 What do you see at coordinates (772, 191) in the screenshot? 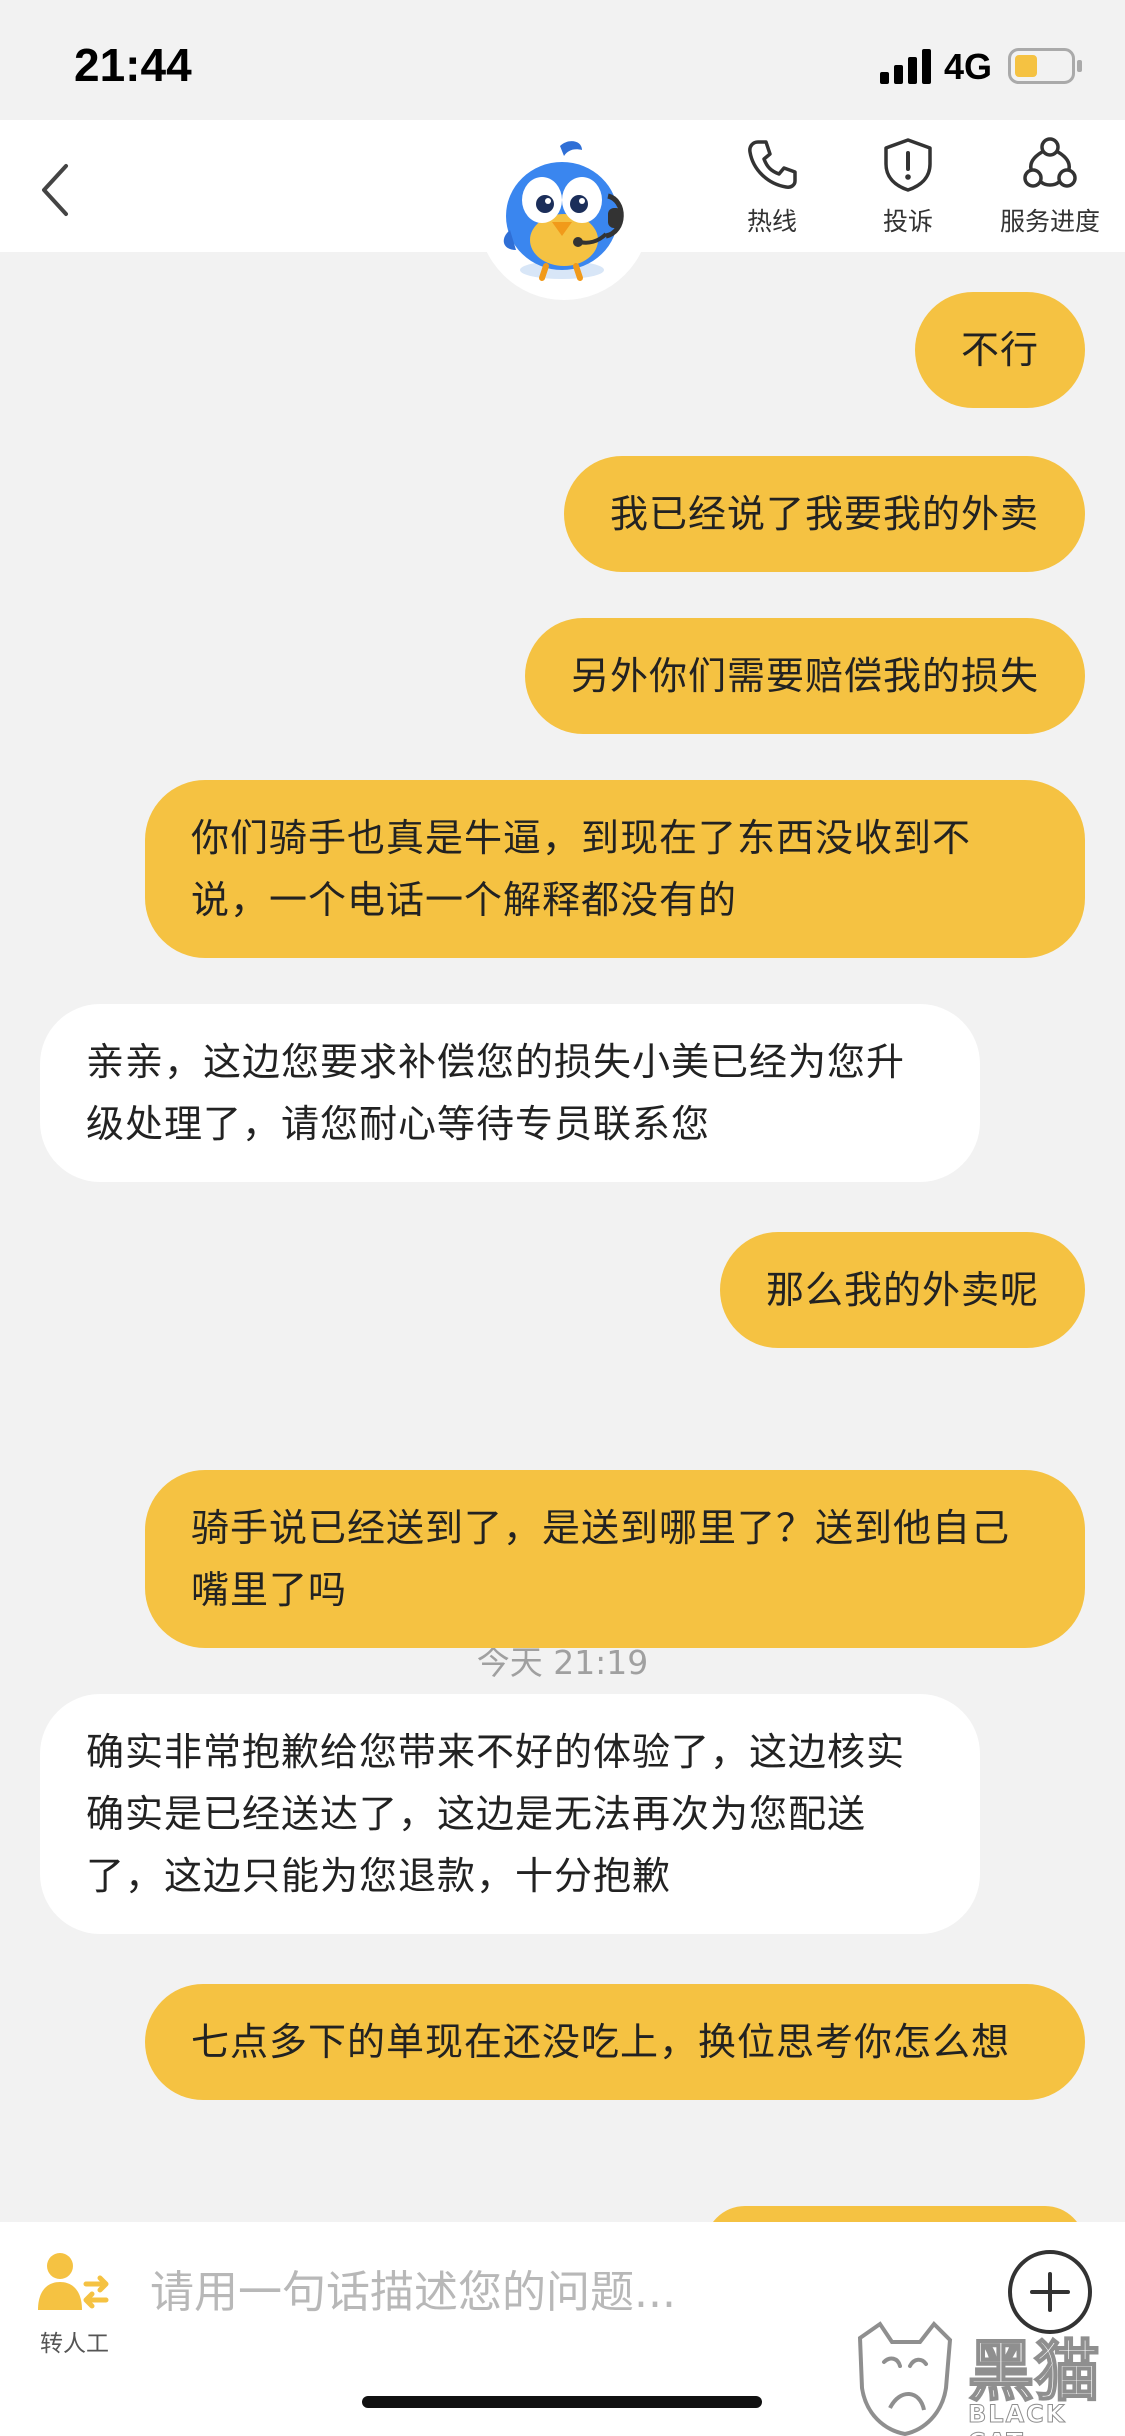
I see `hotline-button: 热线` at bounding box center [772, 191].